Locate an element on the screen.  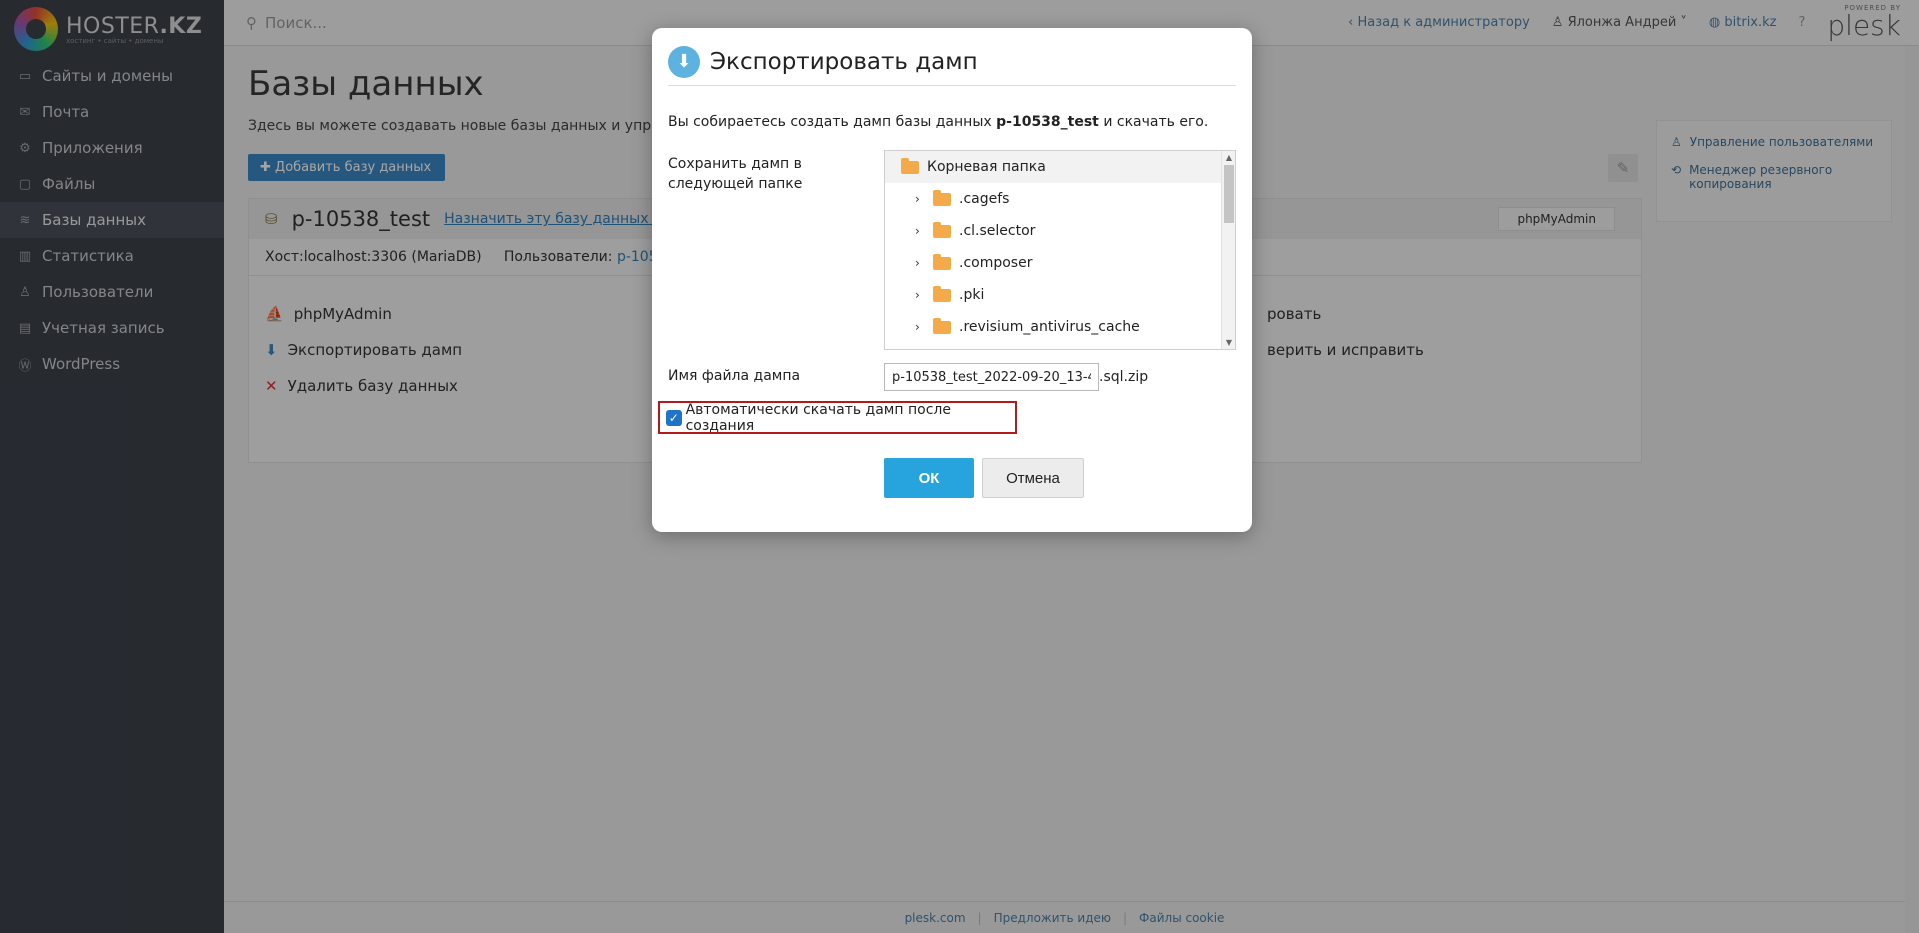
auto-download-checkbox: ✓ is located at coordinates (674, 417).